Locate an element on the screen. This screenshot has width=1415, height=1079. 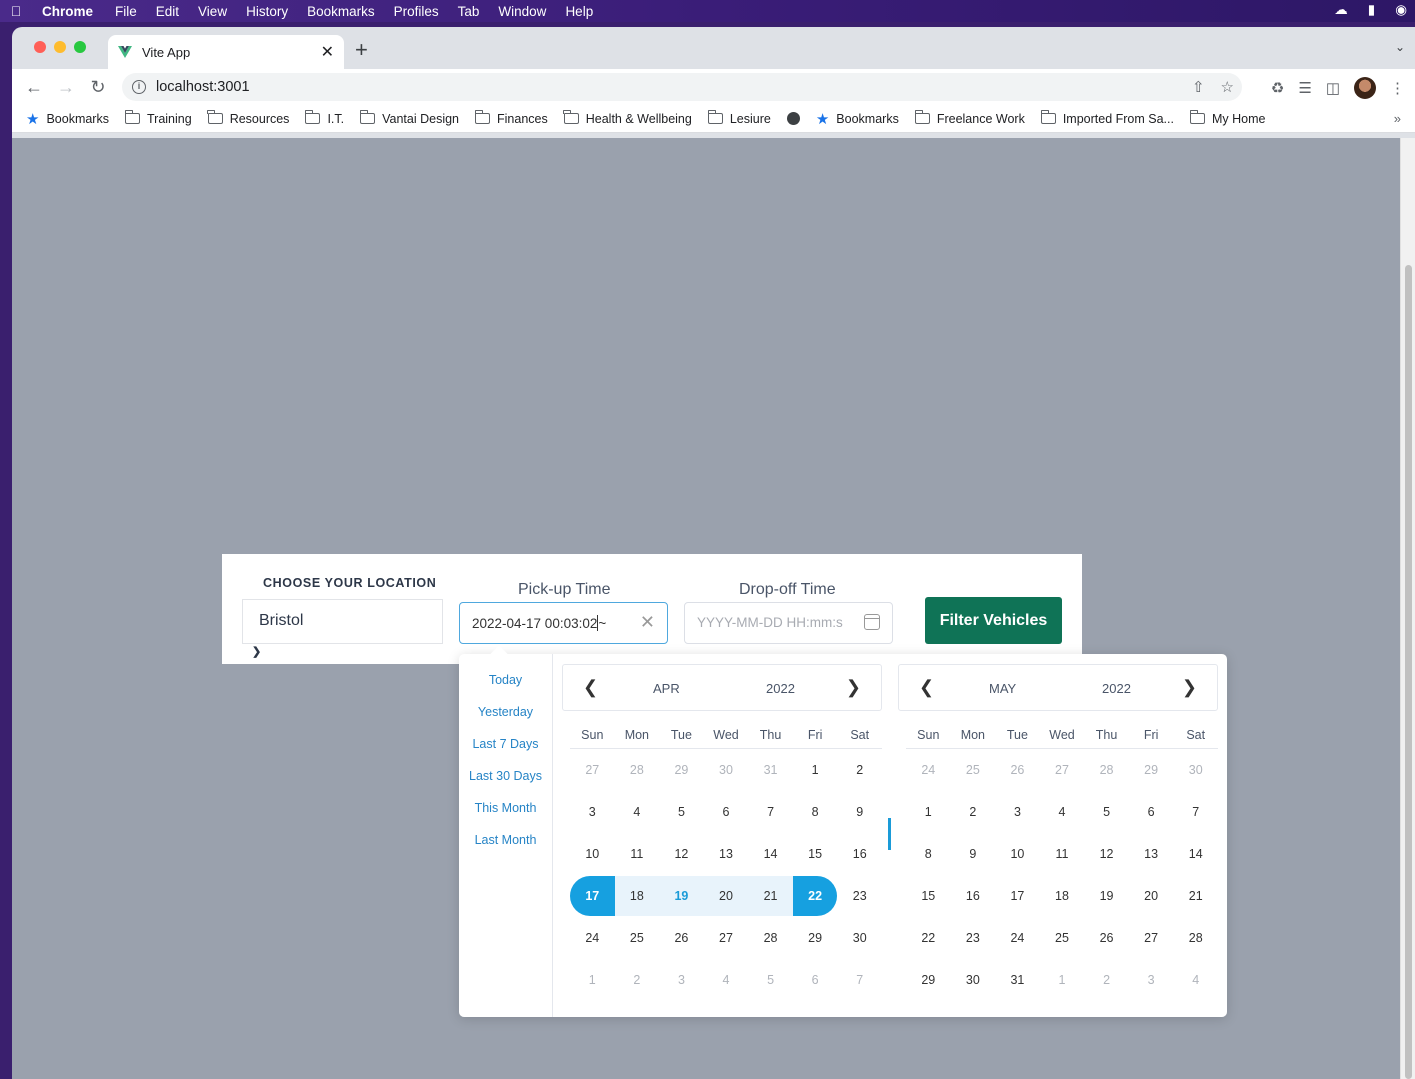
chevron-down-icon: ❯ is located at coordinates (256, 651).